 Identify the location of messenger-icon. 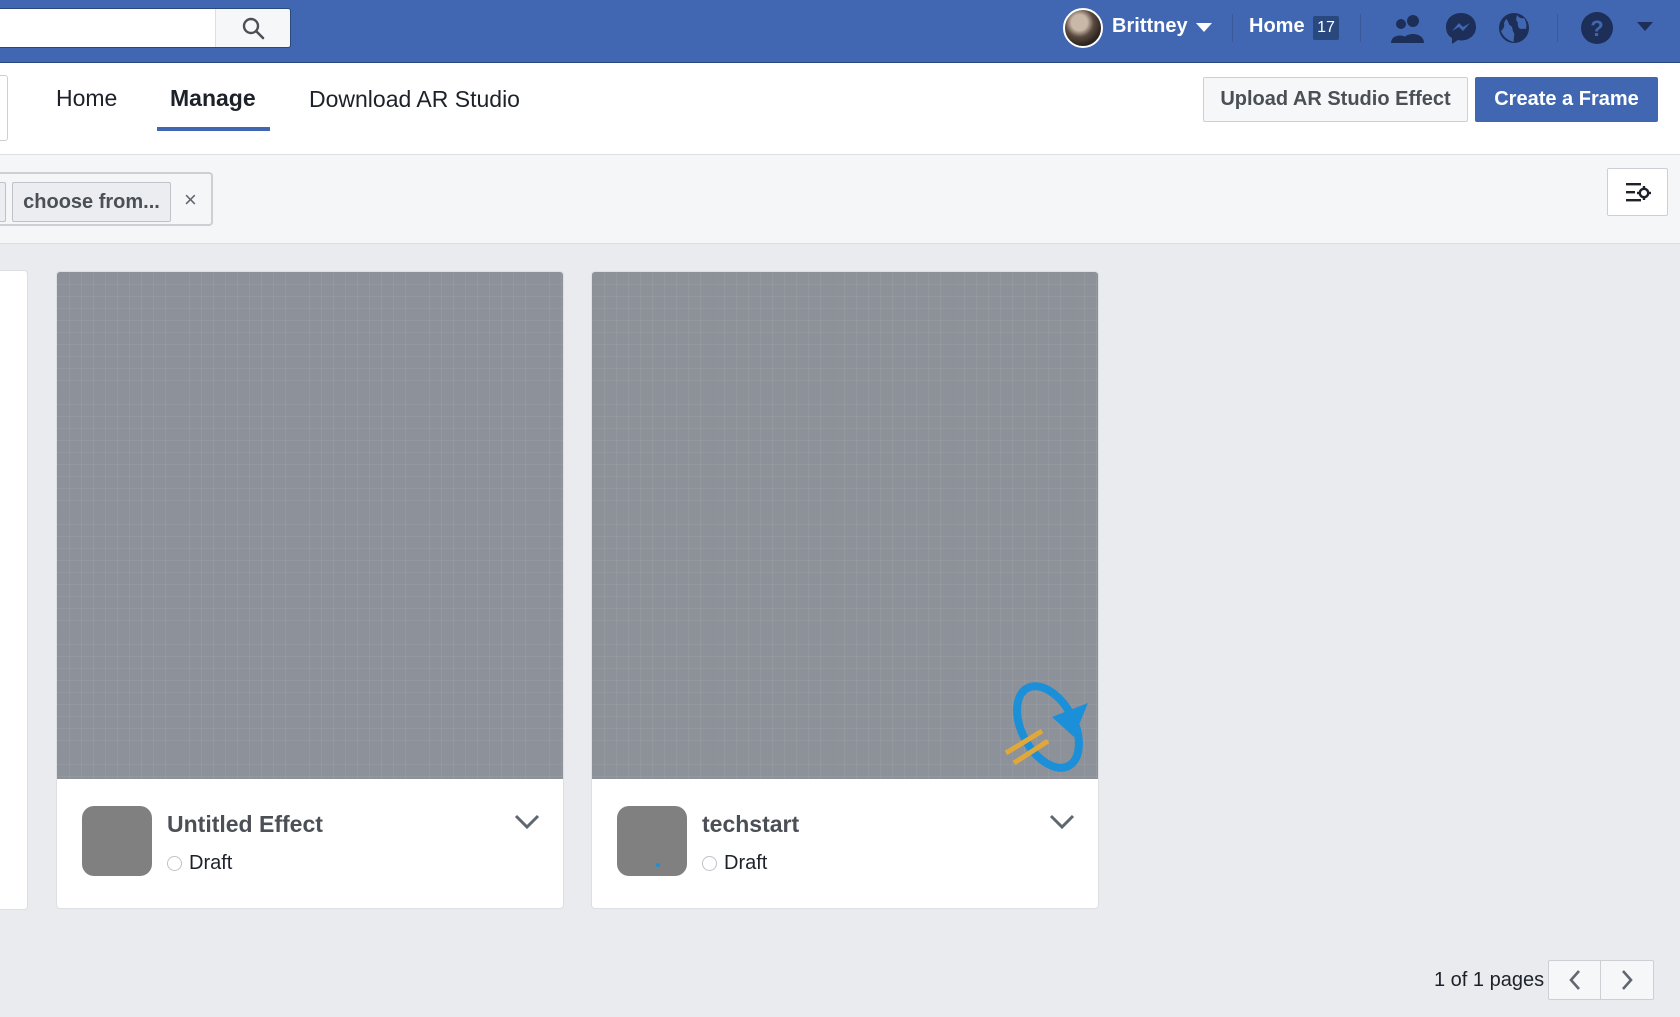
(1461, 28).